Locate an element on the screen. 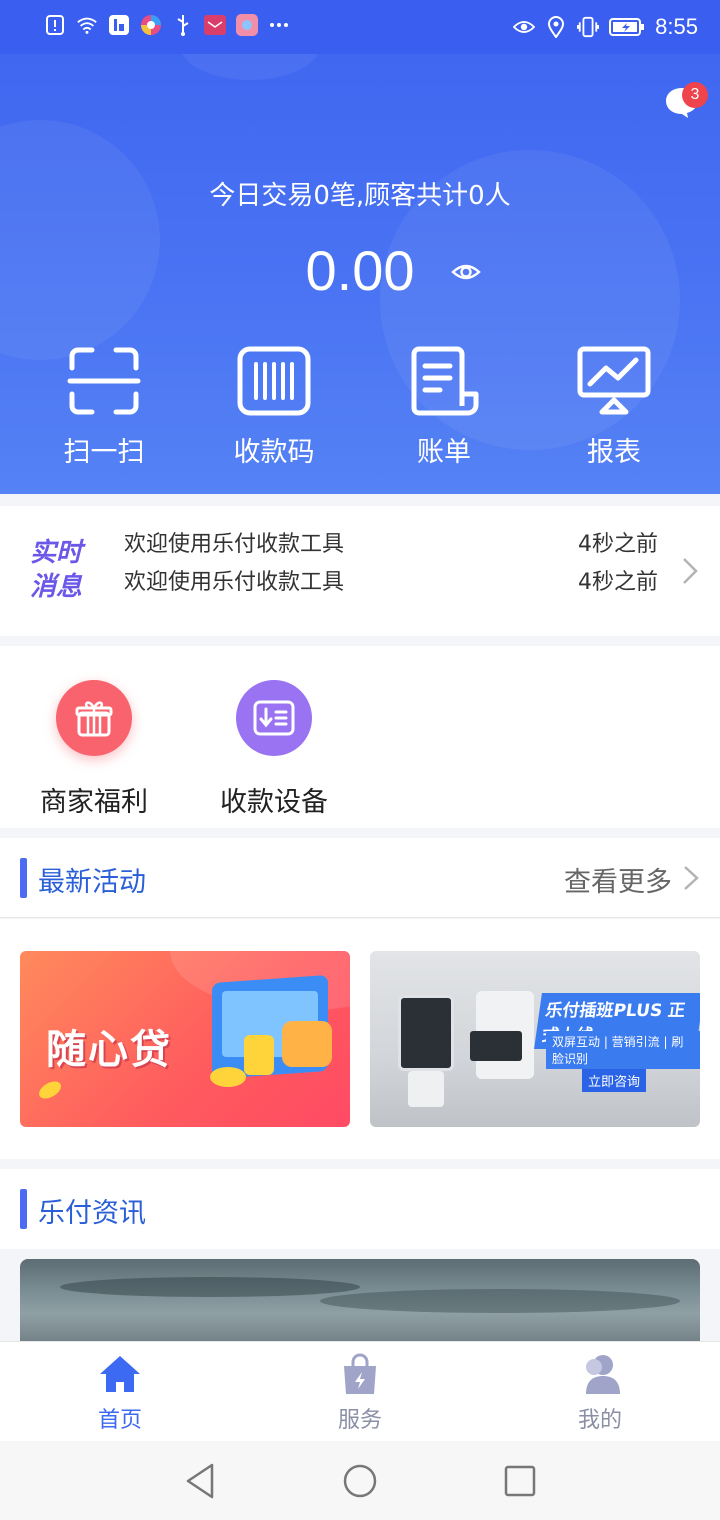 Image resolution: width=720 pixels, height=1520 pixels. tools-section: 商家福利 收款设备 is located at coordinates (360, 737).